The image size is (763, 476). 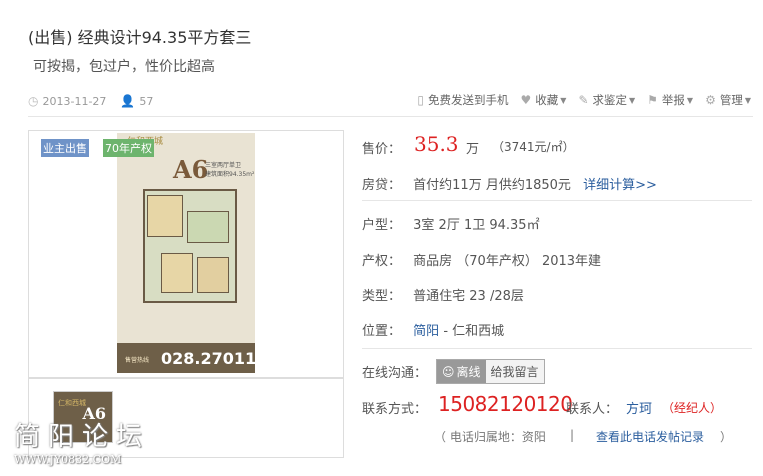 What do you see at coordinates (33, 101) in the screenshot?
I see `clock-icon: ◷` at bounding box center [33, 101].